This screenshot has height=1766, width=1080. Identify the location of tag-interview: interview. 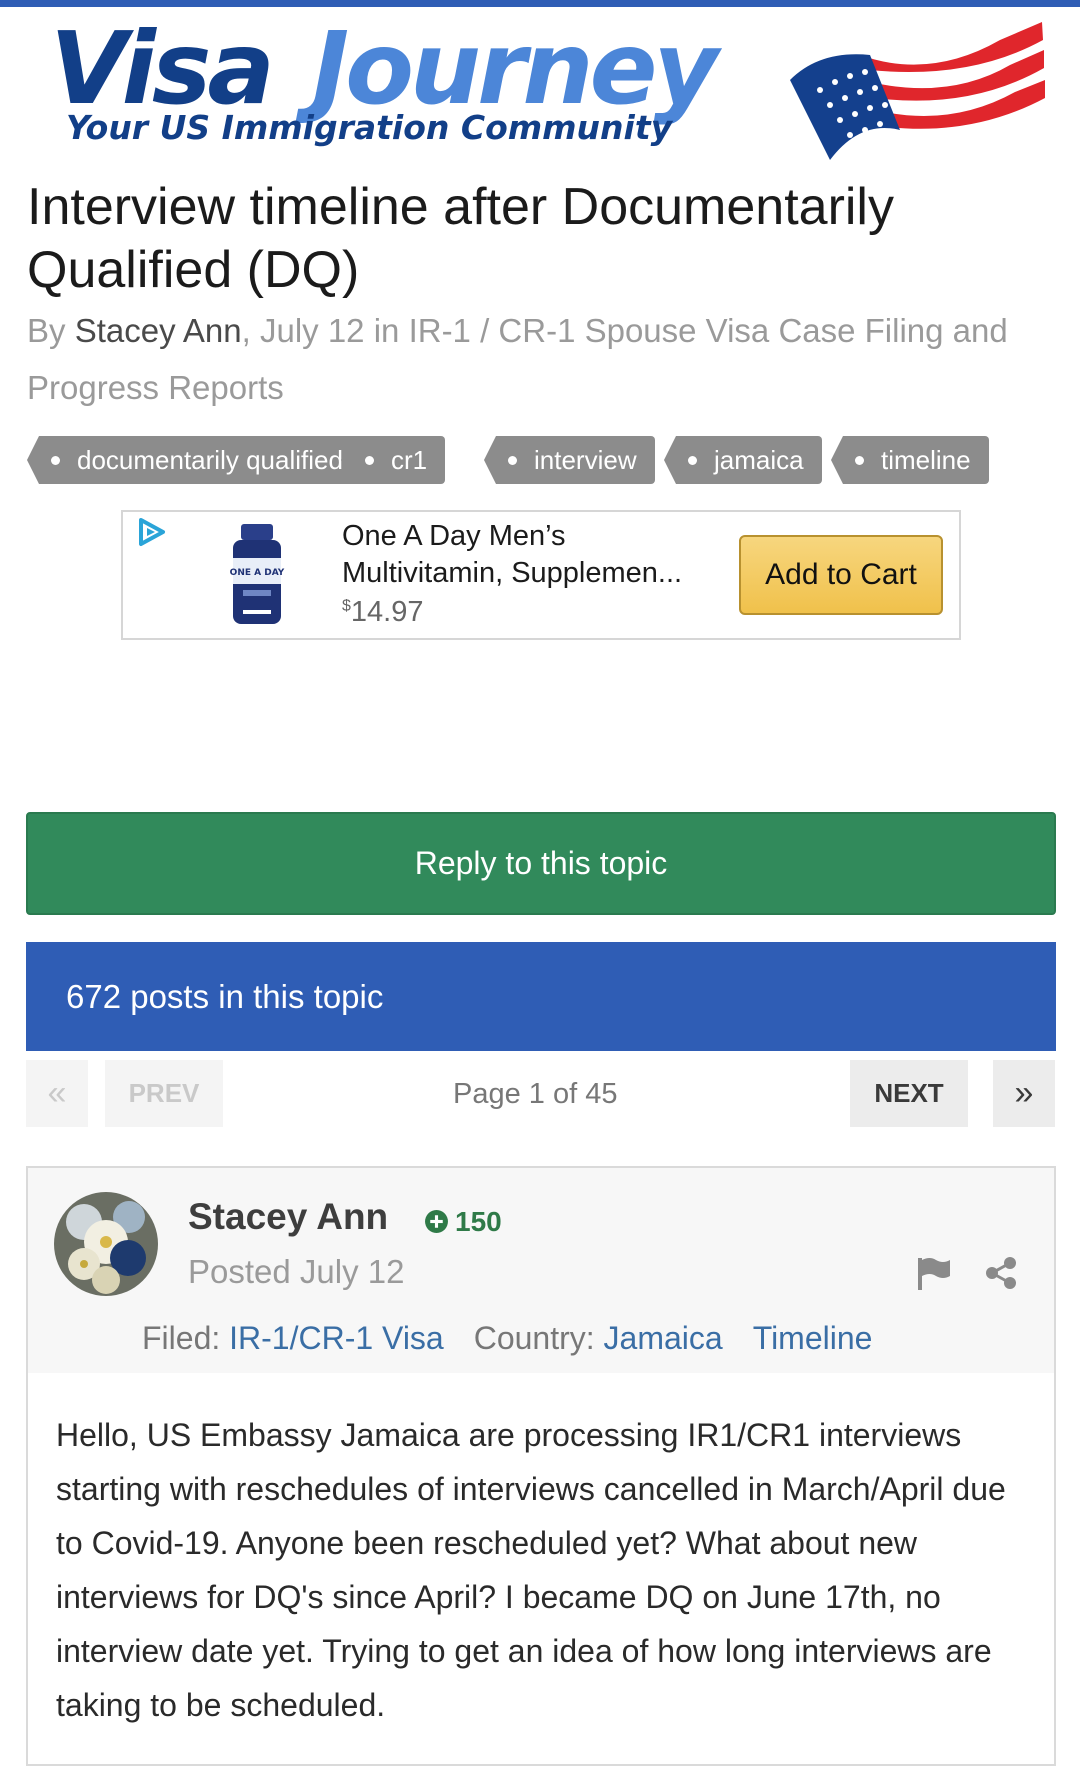
(569, 460).